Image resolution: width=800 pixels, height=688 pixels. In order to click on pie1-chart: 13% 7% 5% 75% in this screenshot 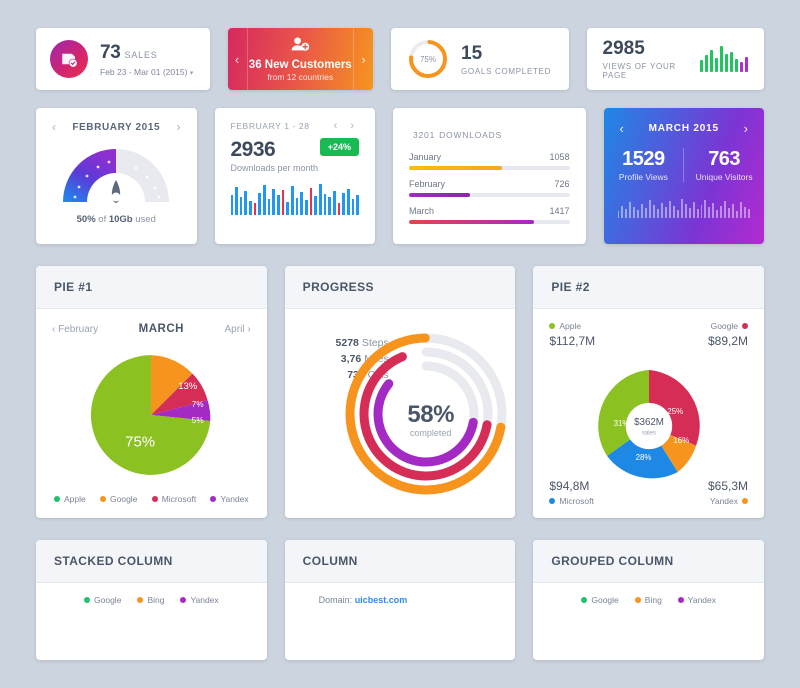, I will do `click(151, 415)`.